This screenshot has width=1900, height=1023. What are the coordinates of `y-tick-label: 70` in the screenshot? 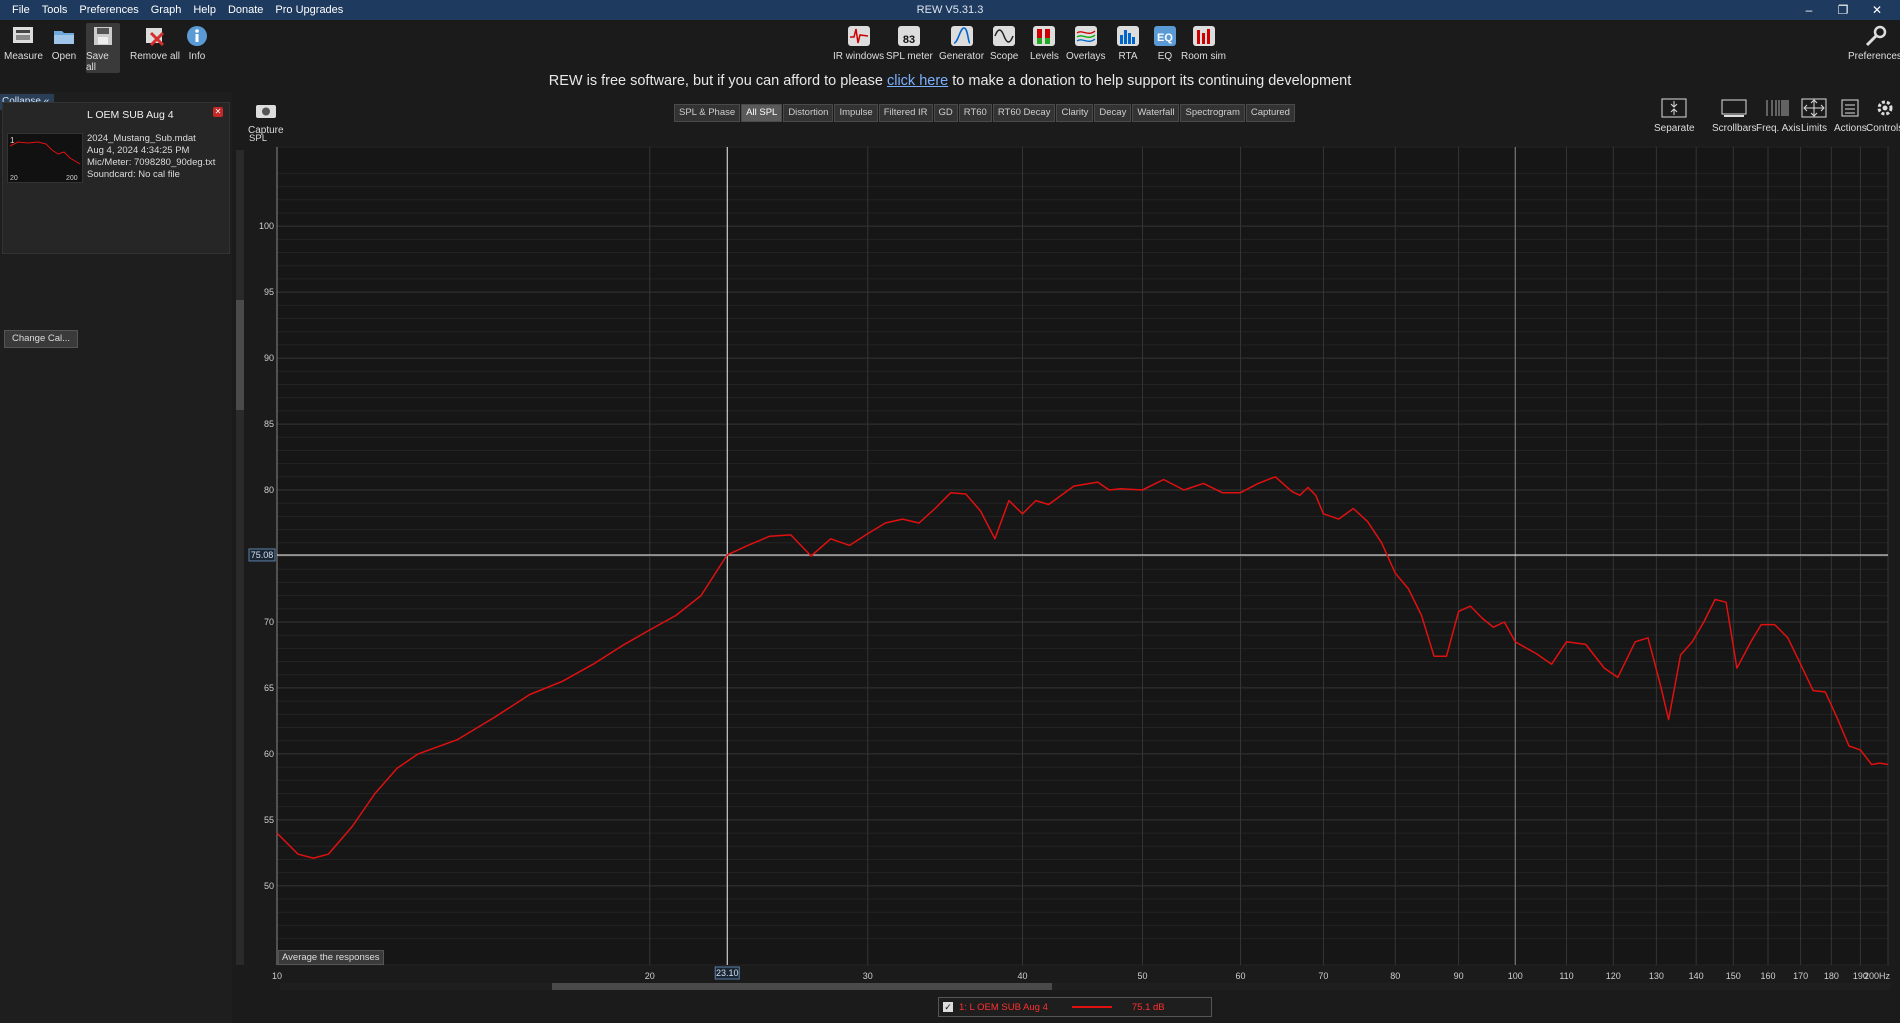 It's located at (269, 622).